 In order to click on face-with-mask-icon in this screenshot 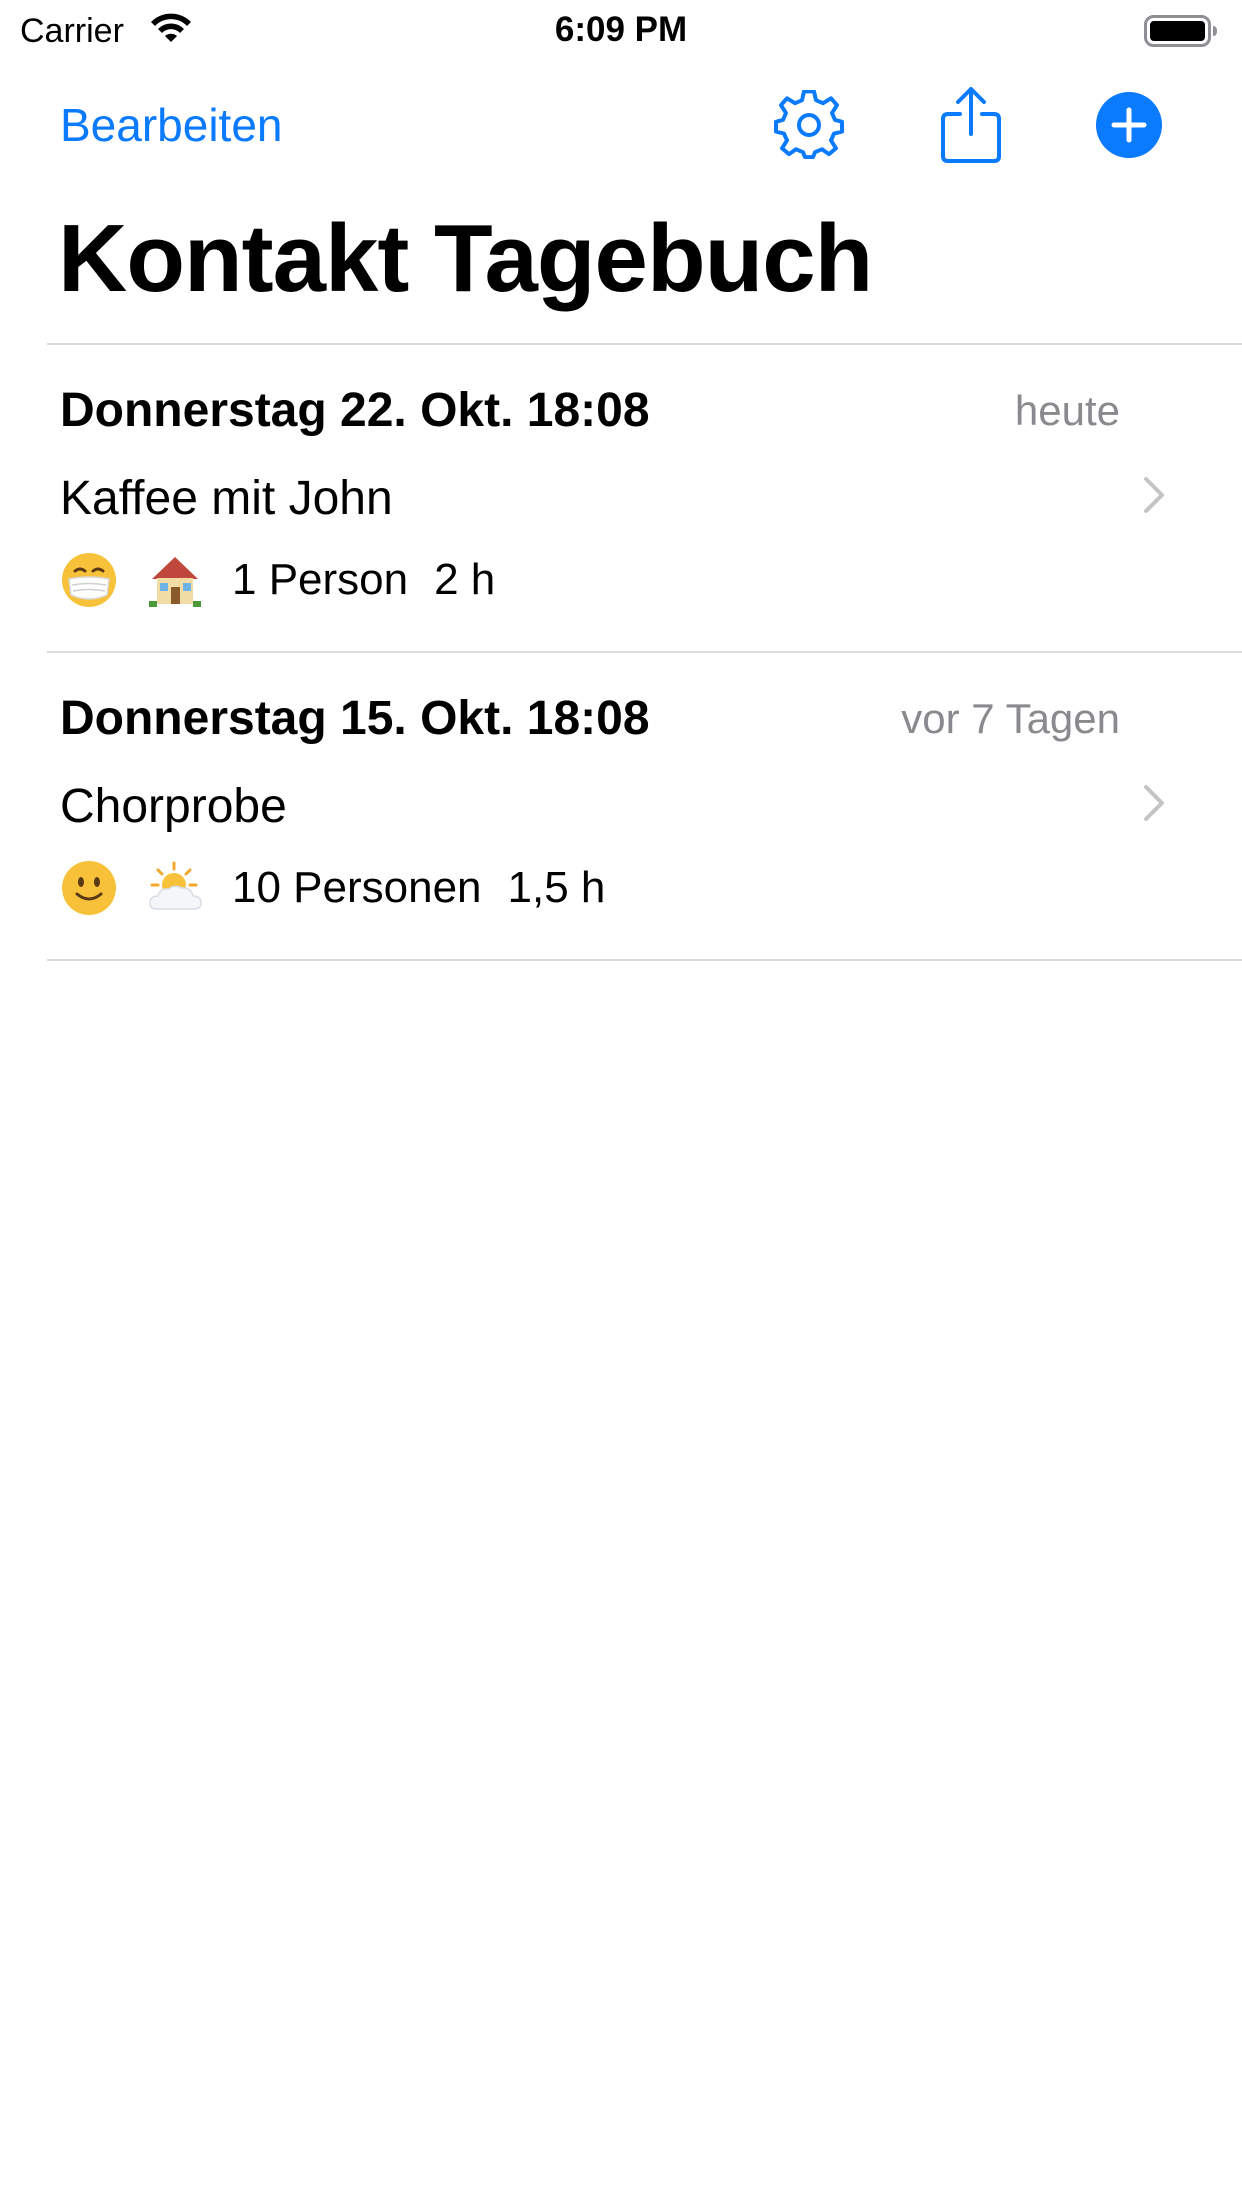, I will do `click(89, 580)`.